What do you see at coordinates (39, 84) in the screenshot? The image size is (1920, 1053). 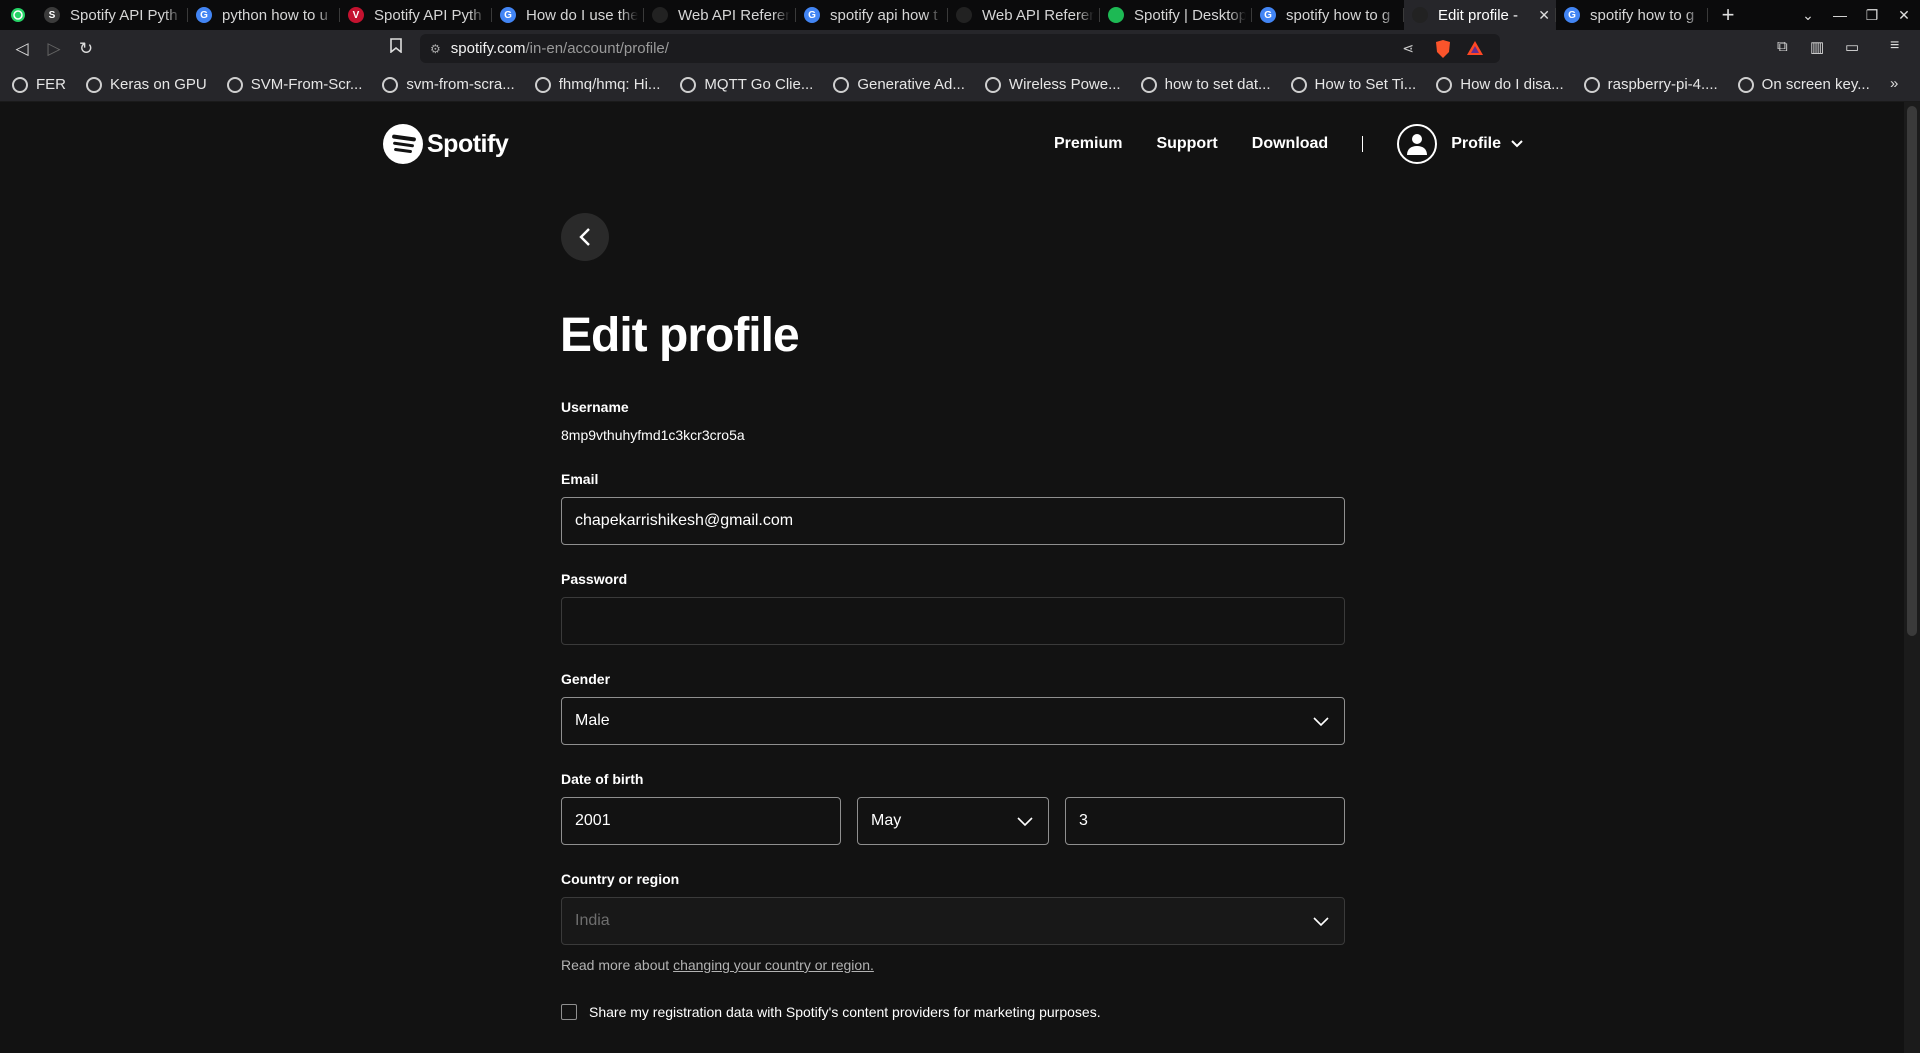 I see `bookmark-item: FER` at bounding box center [39, 84].